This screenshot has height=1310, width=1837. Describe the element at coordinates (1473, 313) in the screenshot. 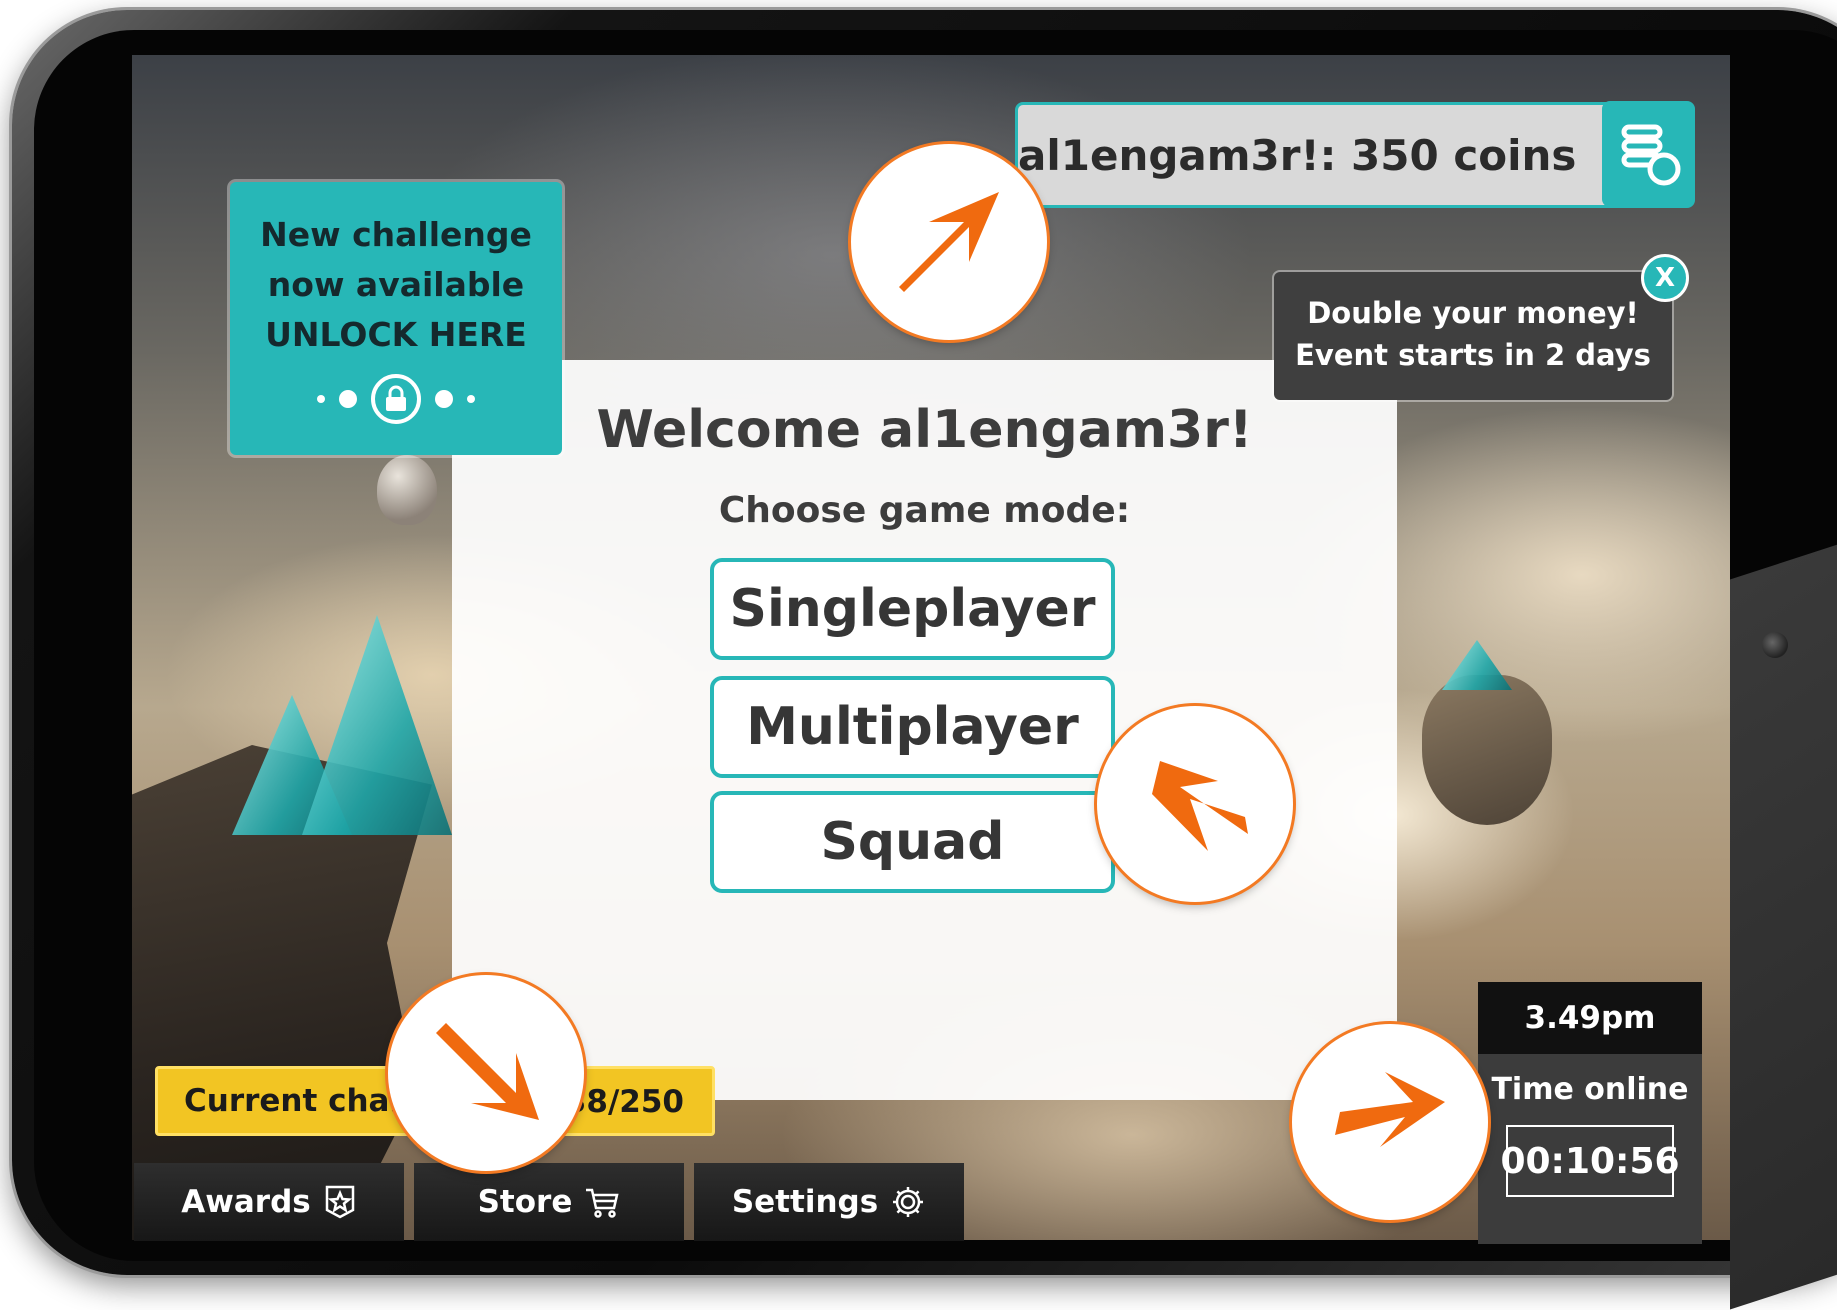

I see `event-line-1: Double your money!` at that location.